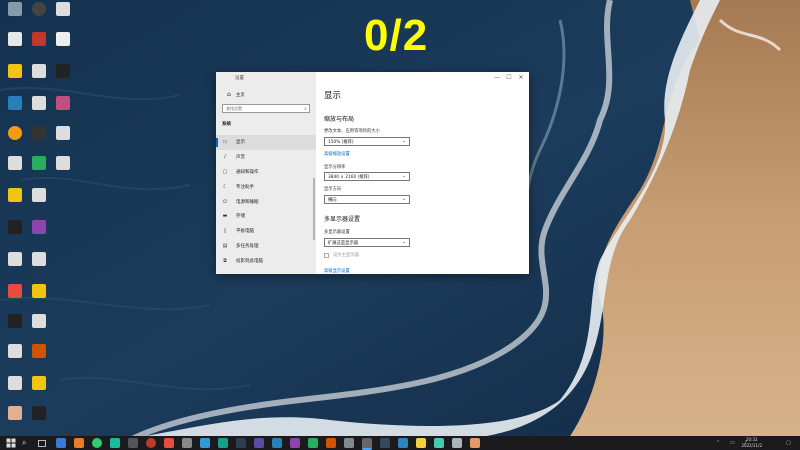 The width and height of the screenshot is (800, 450). I want to click on notification-center-icon: ▢, so click(788, 443).